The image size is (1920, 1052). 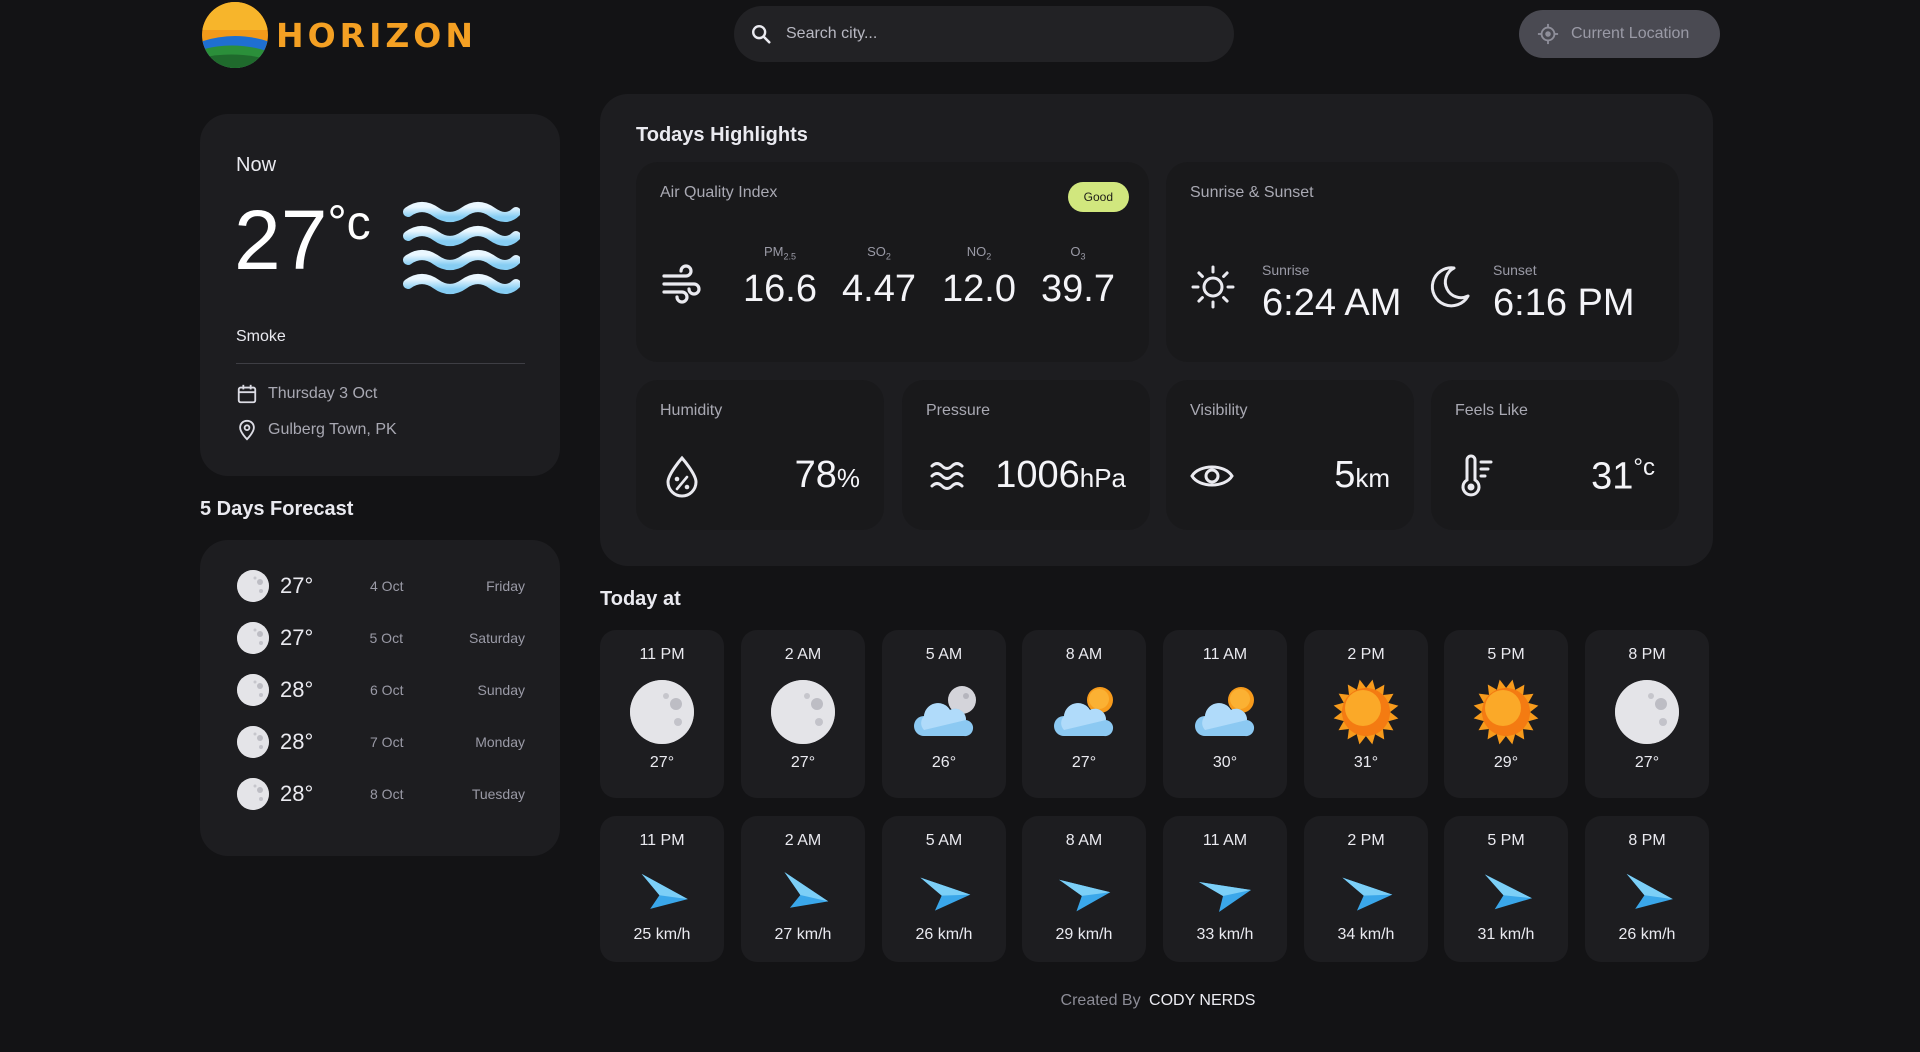 I want to click on humidity-number: 78, so click(x=815, y=475).